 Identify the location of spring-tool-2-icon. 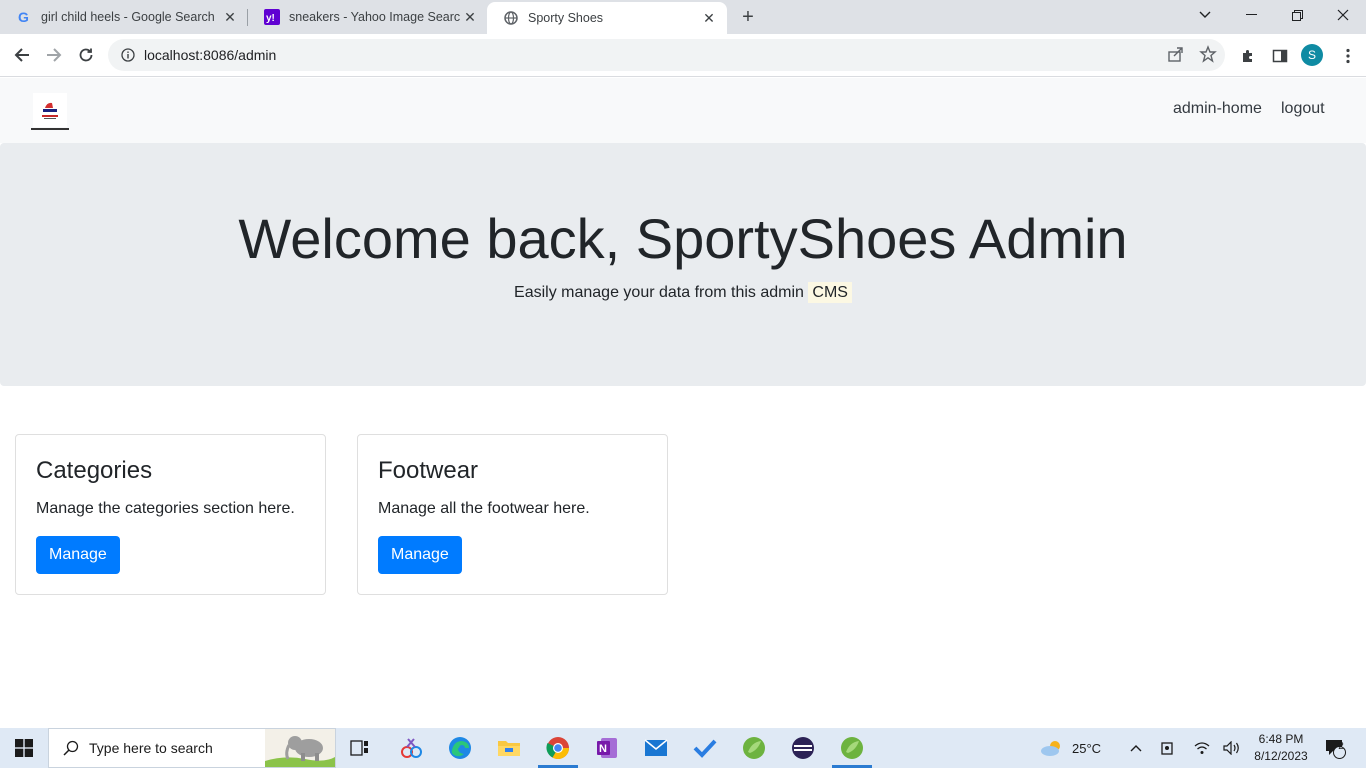
(852, 748).